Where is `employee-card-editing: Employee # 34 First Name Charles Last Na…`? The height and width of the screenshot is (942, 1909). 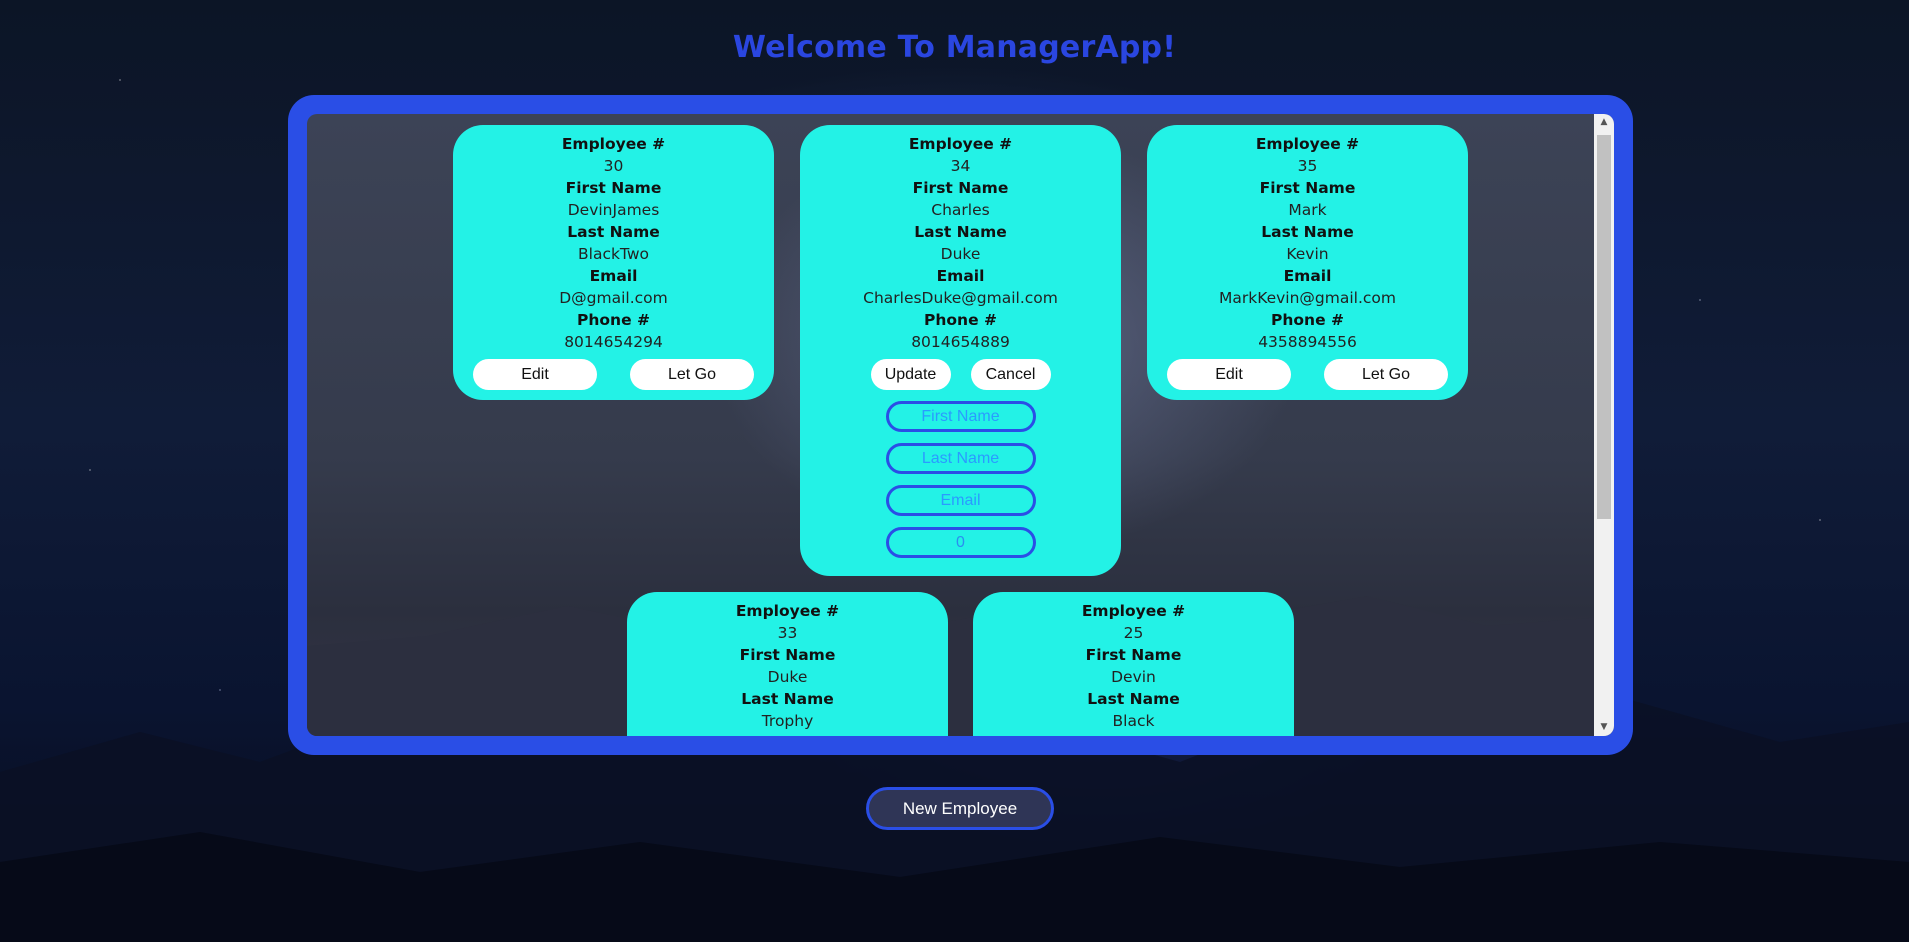 employee-card-editing: Employee # 34 First Name Charles Last Na… is located at coordinates (960, 350).